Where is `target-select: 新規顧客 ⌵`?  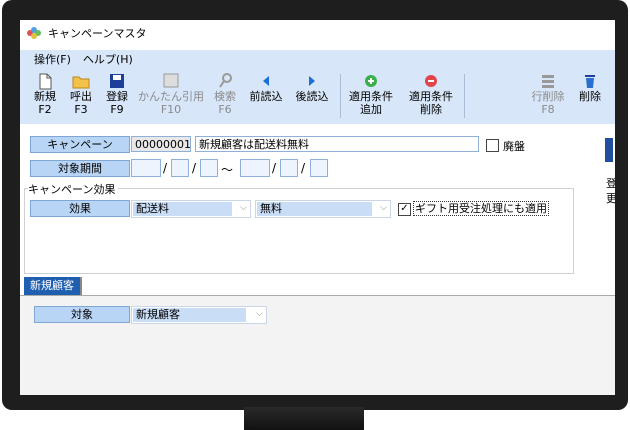 target-select: 新規顧客 ⌵ is located at coordinates (199, 315).